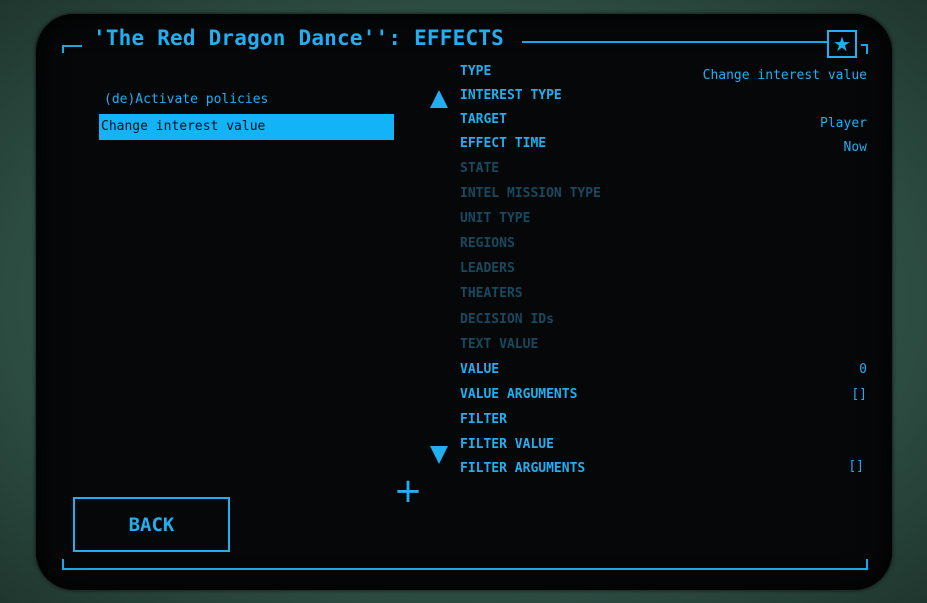  Describe the element at coordinates (507, 444) in the screenshot. I see `prop-filter-value-label: FILTER VALUE` at that location.